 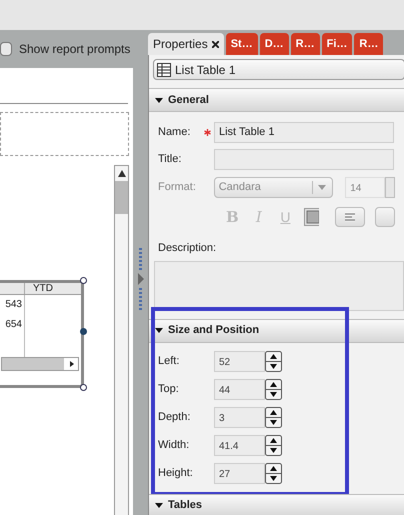 What do you see at coordinates (42, 288) in the screenshot?
I see `column-header: YTD` at bounding box center [42, 288].